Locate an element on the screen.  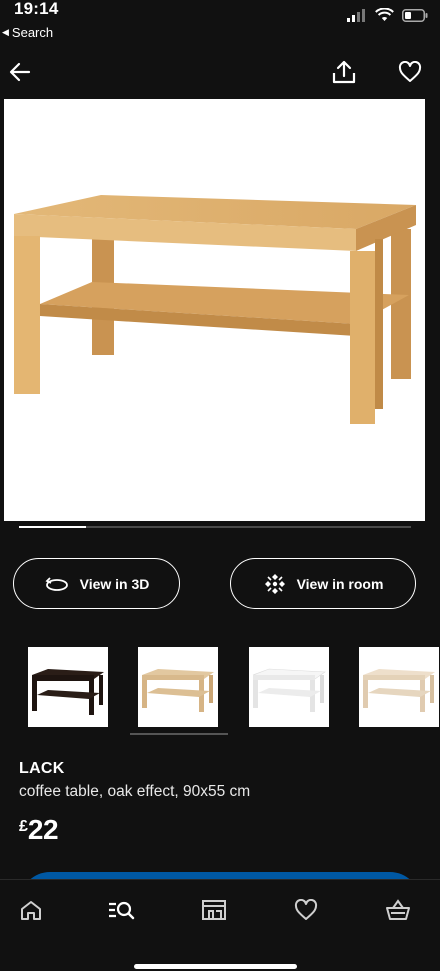
product-name: LACK is located at coordinates (42, 768).